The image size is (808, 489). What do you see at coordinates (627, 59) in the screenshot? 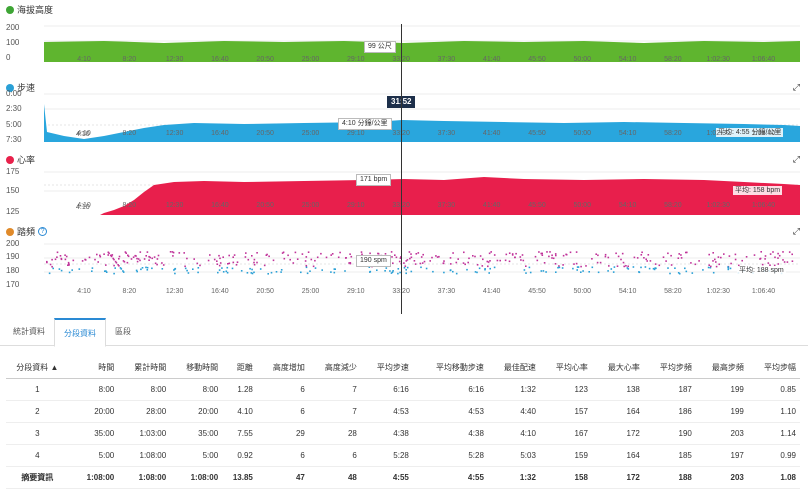
I see `x-tick-label: 54:10` at bounding box center [627, 59].